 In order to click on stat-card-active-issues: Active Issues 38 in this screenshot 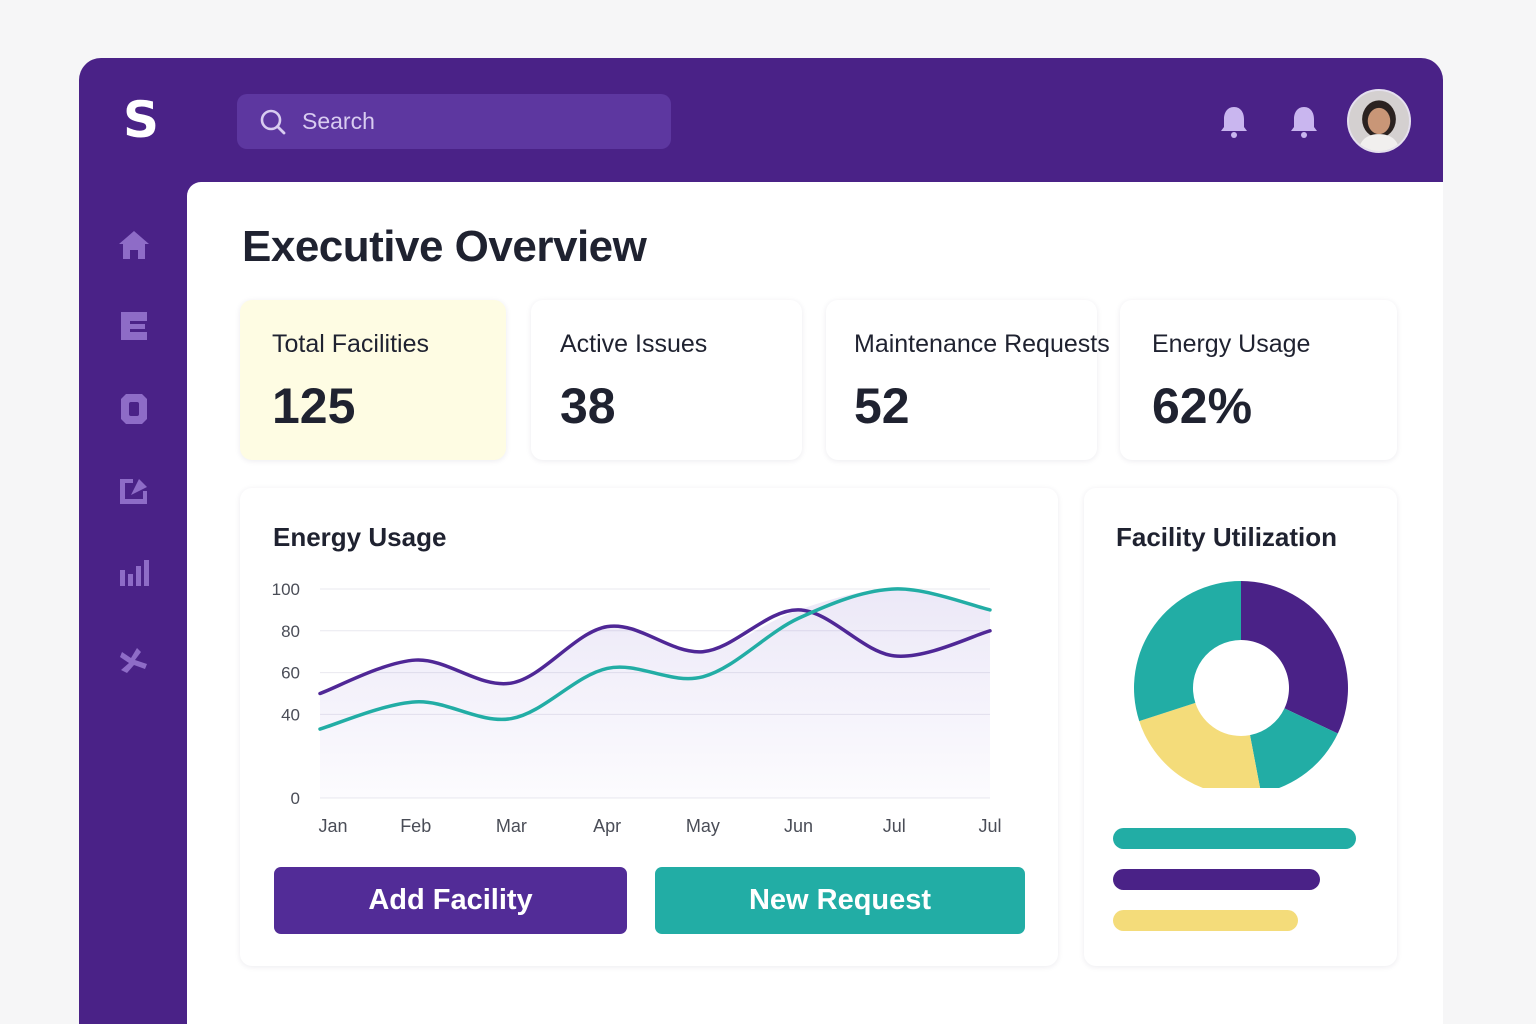, I will do `click(666, 380)`.